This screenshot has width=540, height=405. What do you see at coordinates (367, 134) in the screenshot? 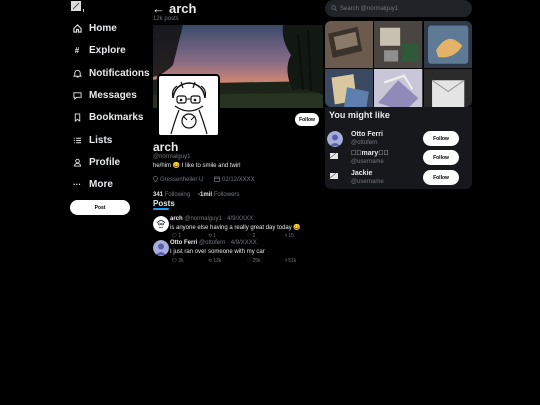
I see `suggested-user-name: Otto Ferri` at bounding box center [367, 134].